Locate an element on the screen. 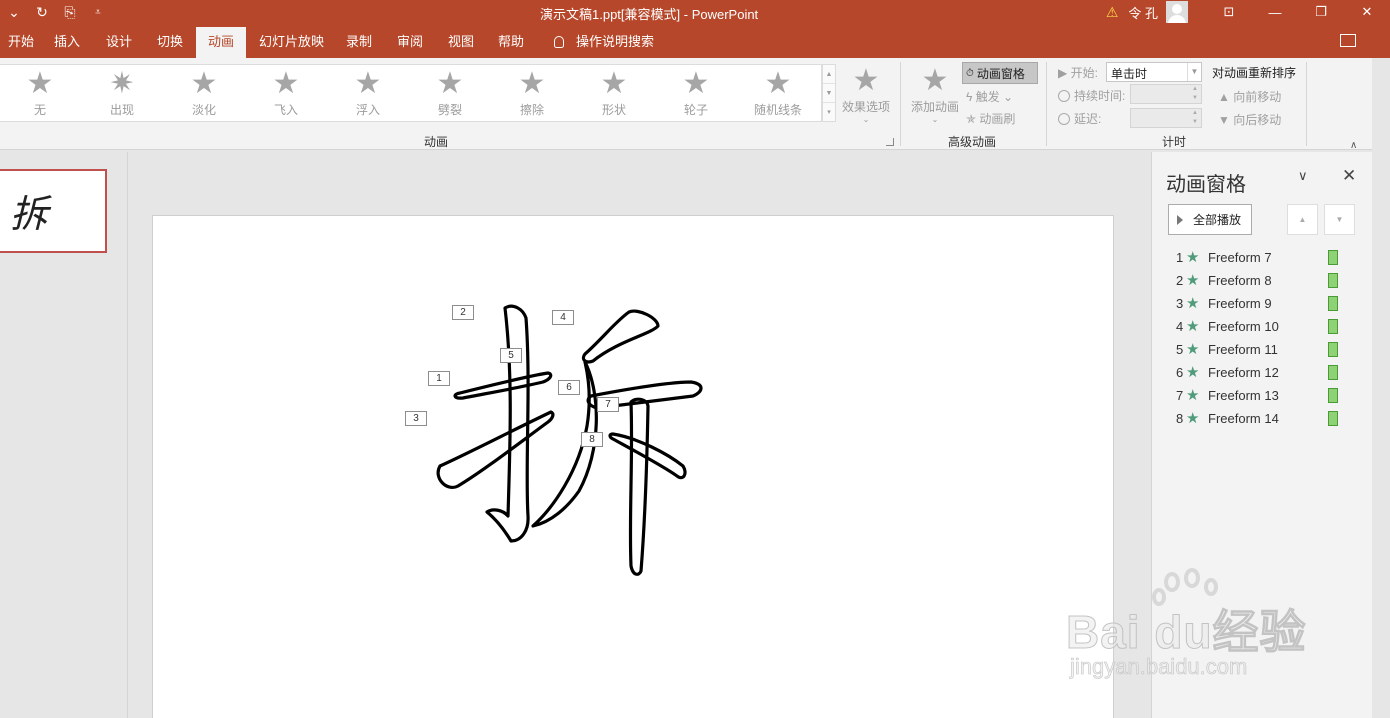 The height and width of the screenshot is (718, 1390). tab-insert: 插入 is located at coordinates (67, 42).